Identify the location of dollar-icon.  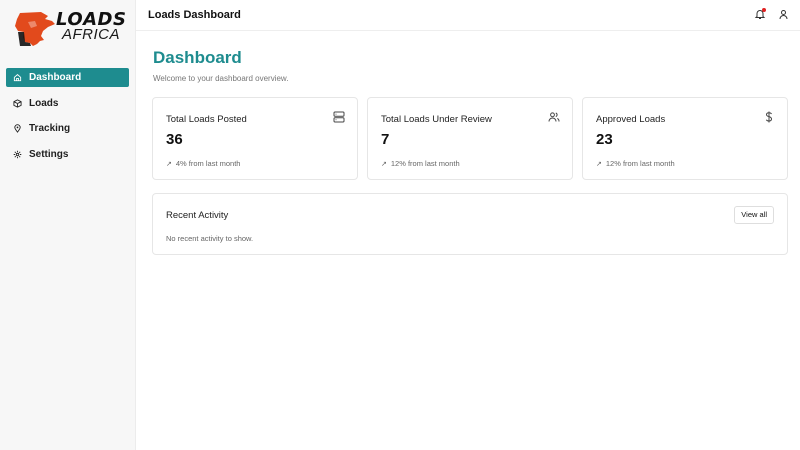
(769, 117).